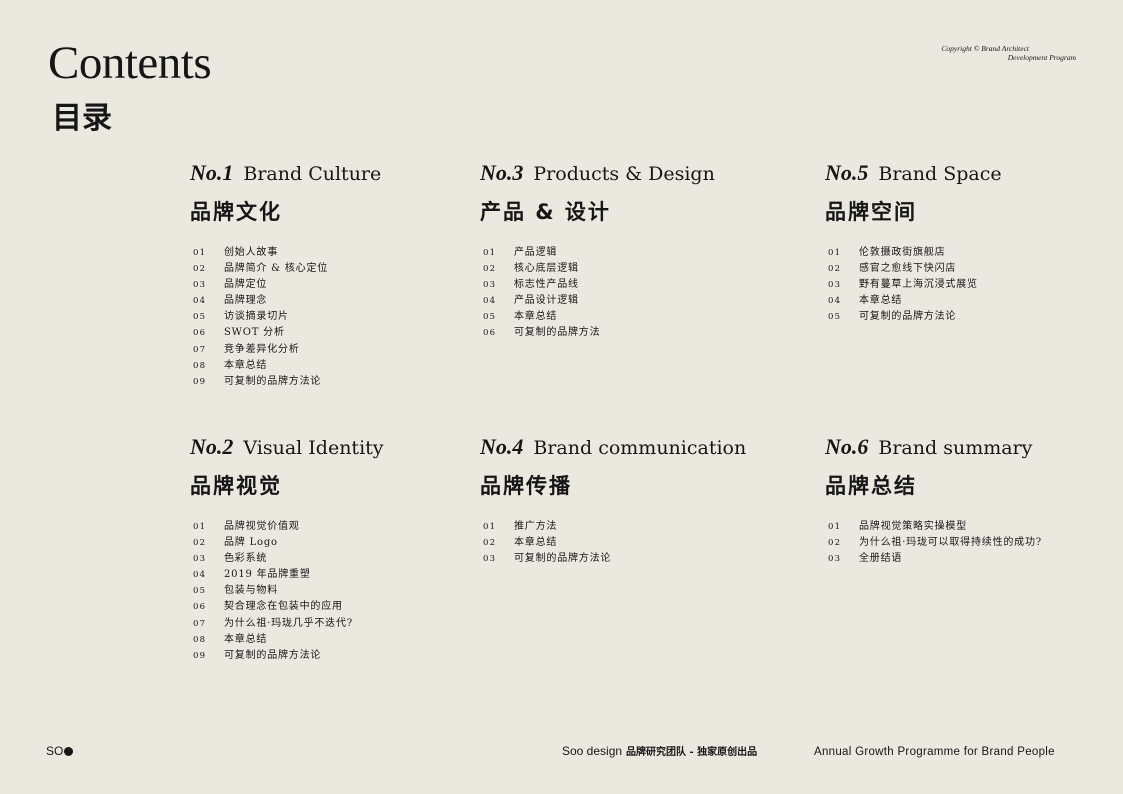 This screenshot has width=1123, height=794. I want to click on logo: SO, so click(60, 751).